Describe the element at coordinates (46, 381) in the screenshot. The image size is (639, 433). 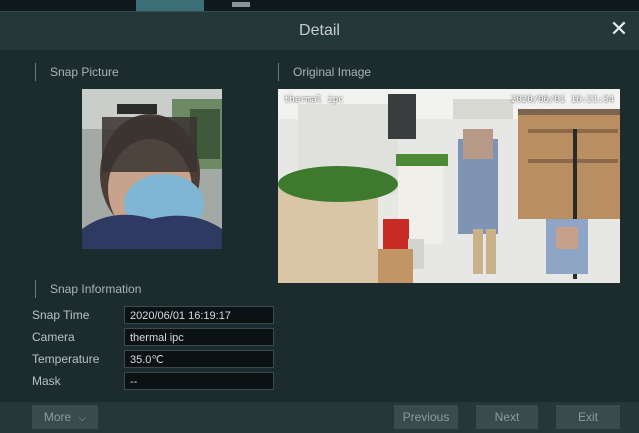
I see `mask-label: Mask` at that location.